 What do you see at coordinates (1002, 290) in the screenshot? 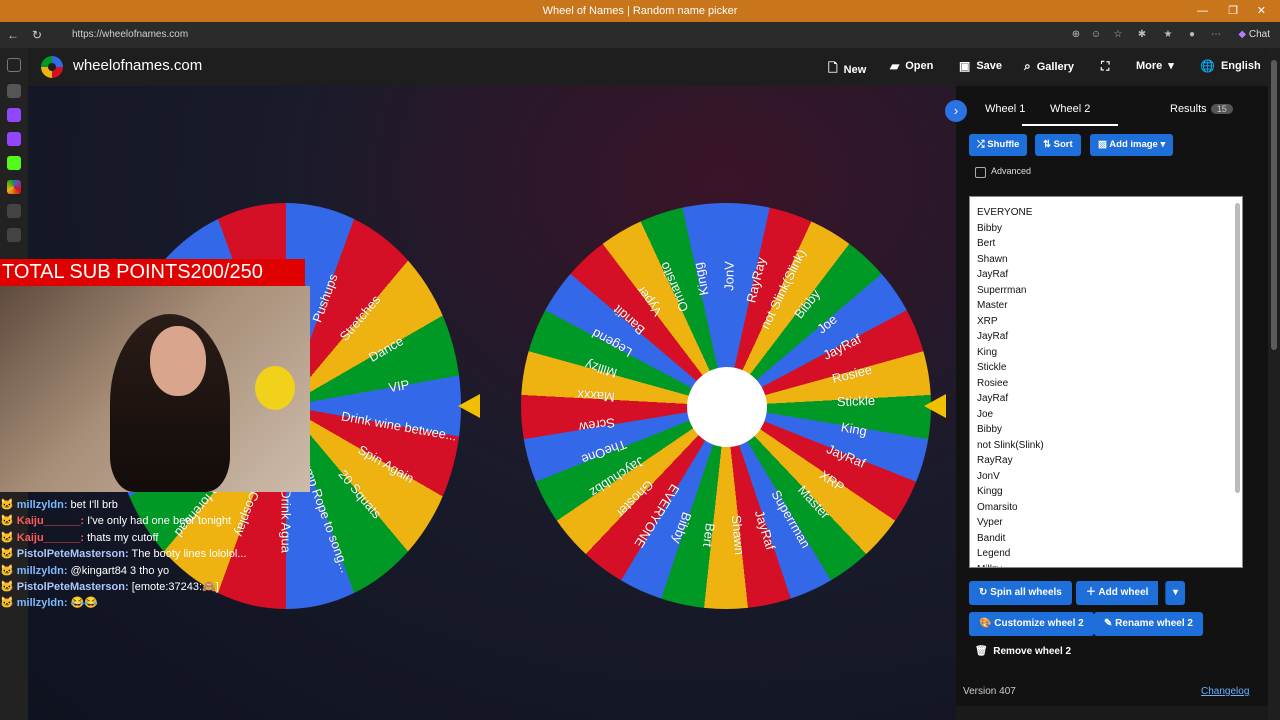
I see `entry-line: Superrman` at bounding box center [1002, 290].